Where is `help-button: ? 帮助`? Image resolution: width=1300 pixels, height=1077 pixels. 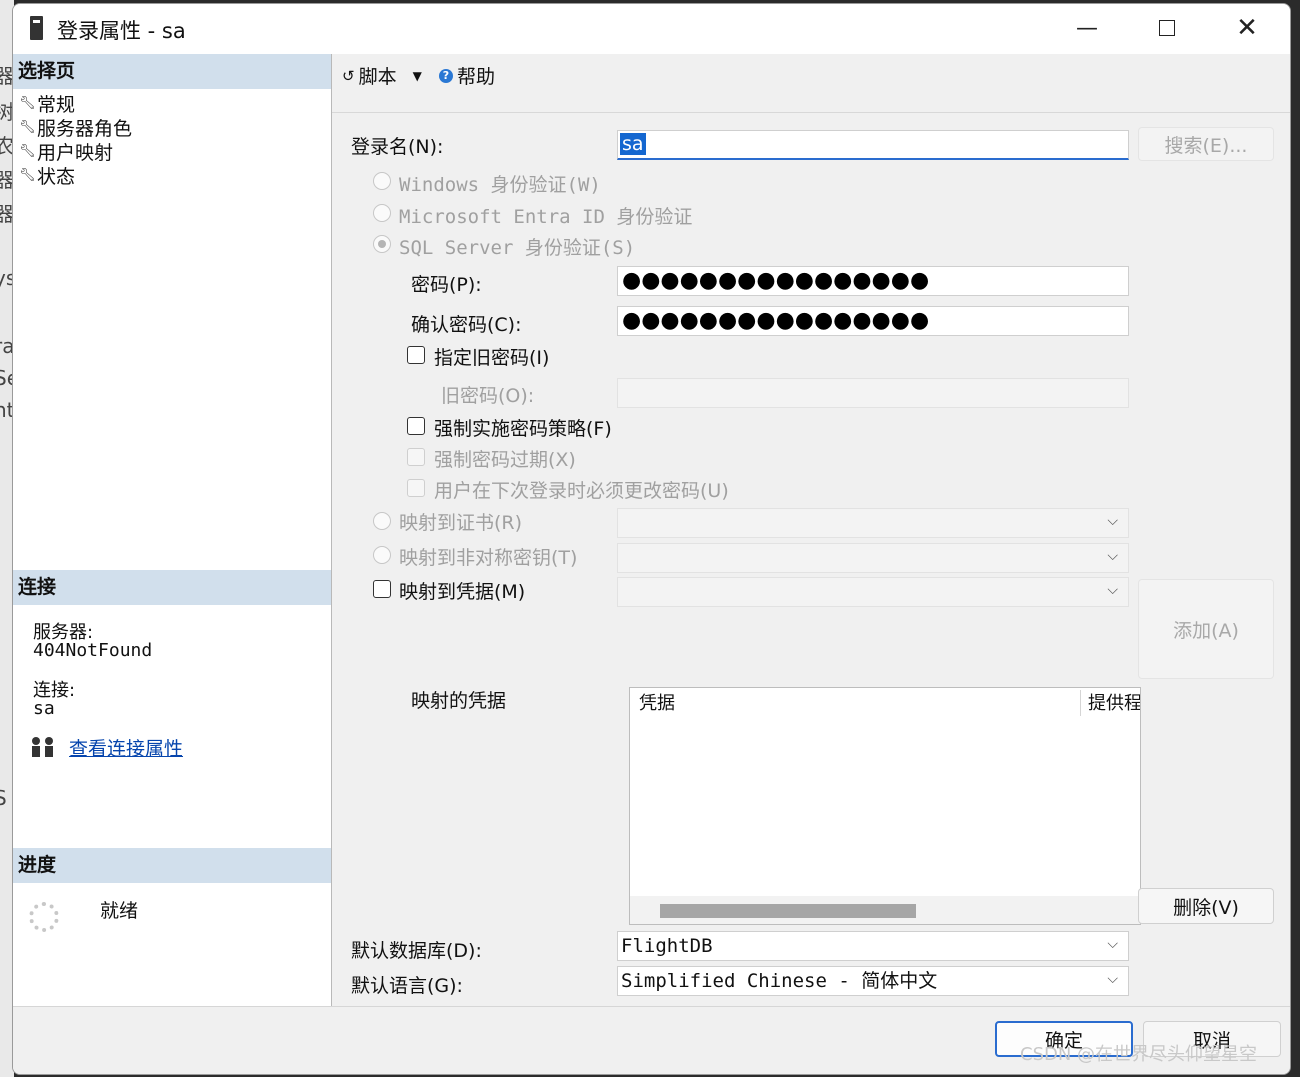 help-button: ? 帮助 is located at coordinates (467, 75).